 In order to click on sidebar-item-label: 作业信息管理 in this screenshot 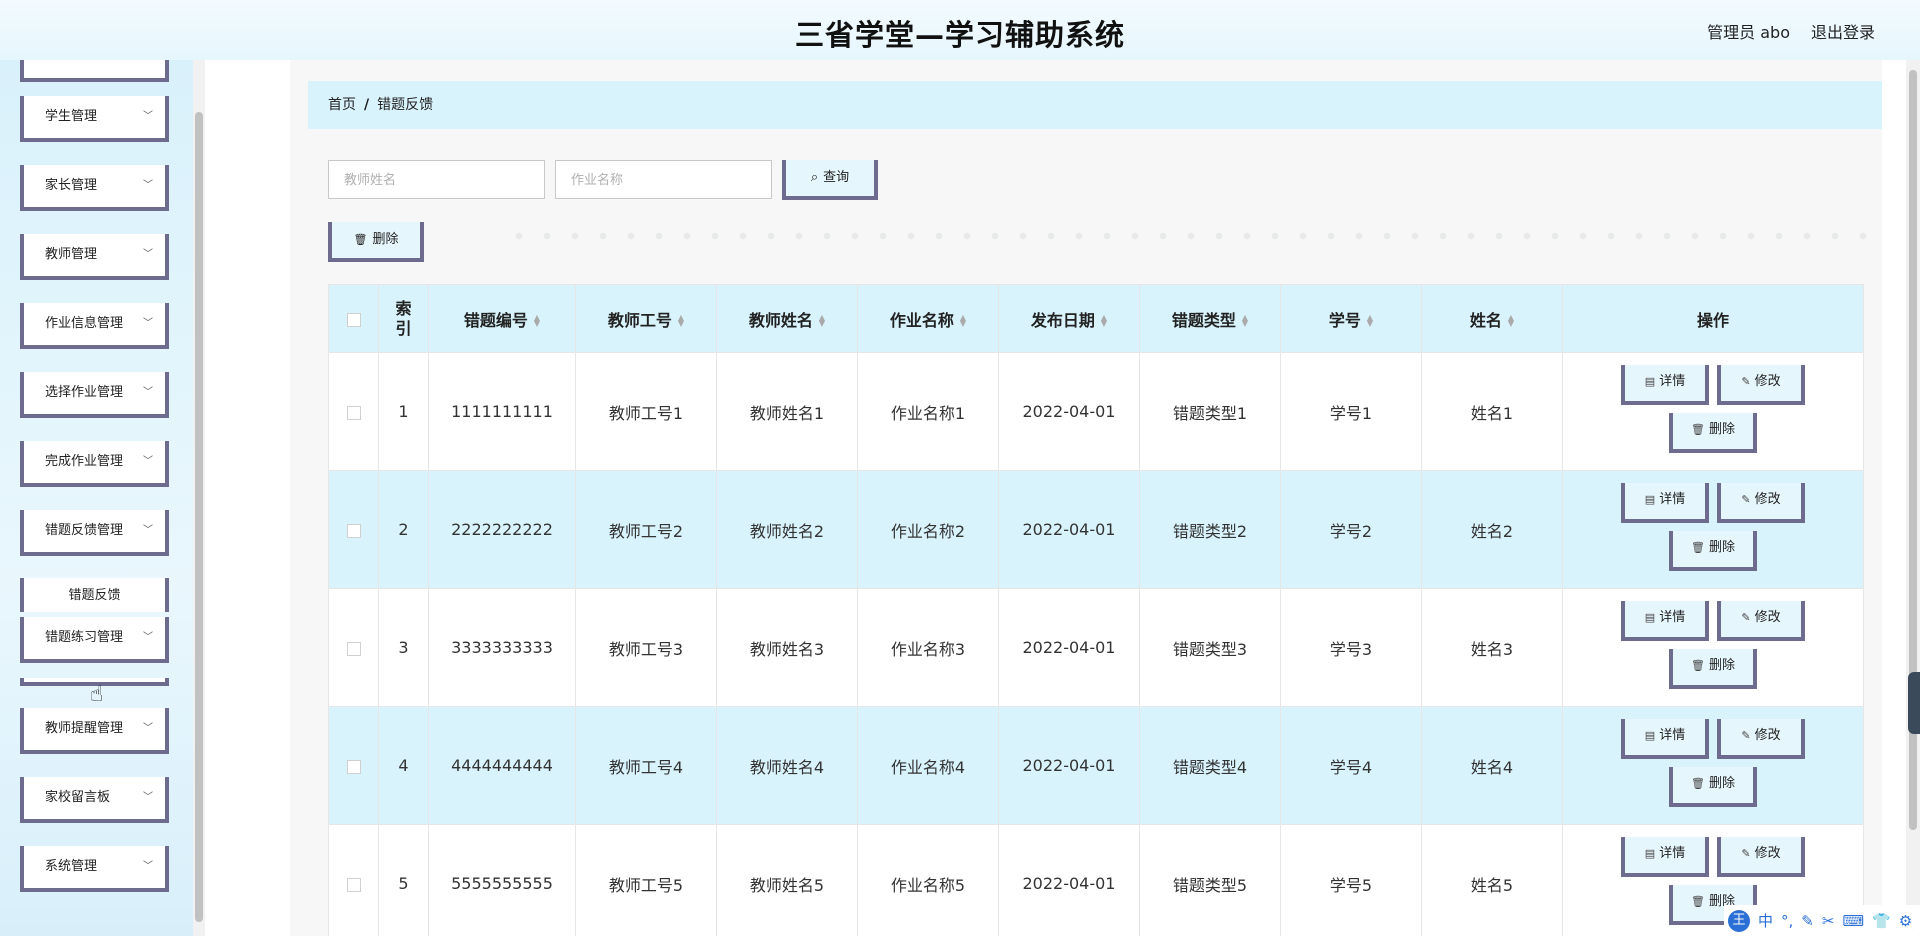, I will do `click(84, 323)`.